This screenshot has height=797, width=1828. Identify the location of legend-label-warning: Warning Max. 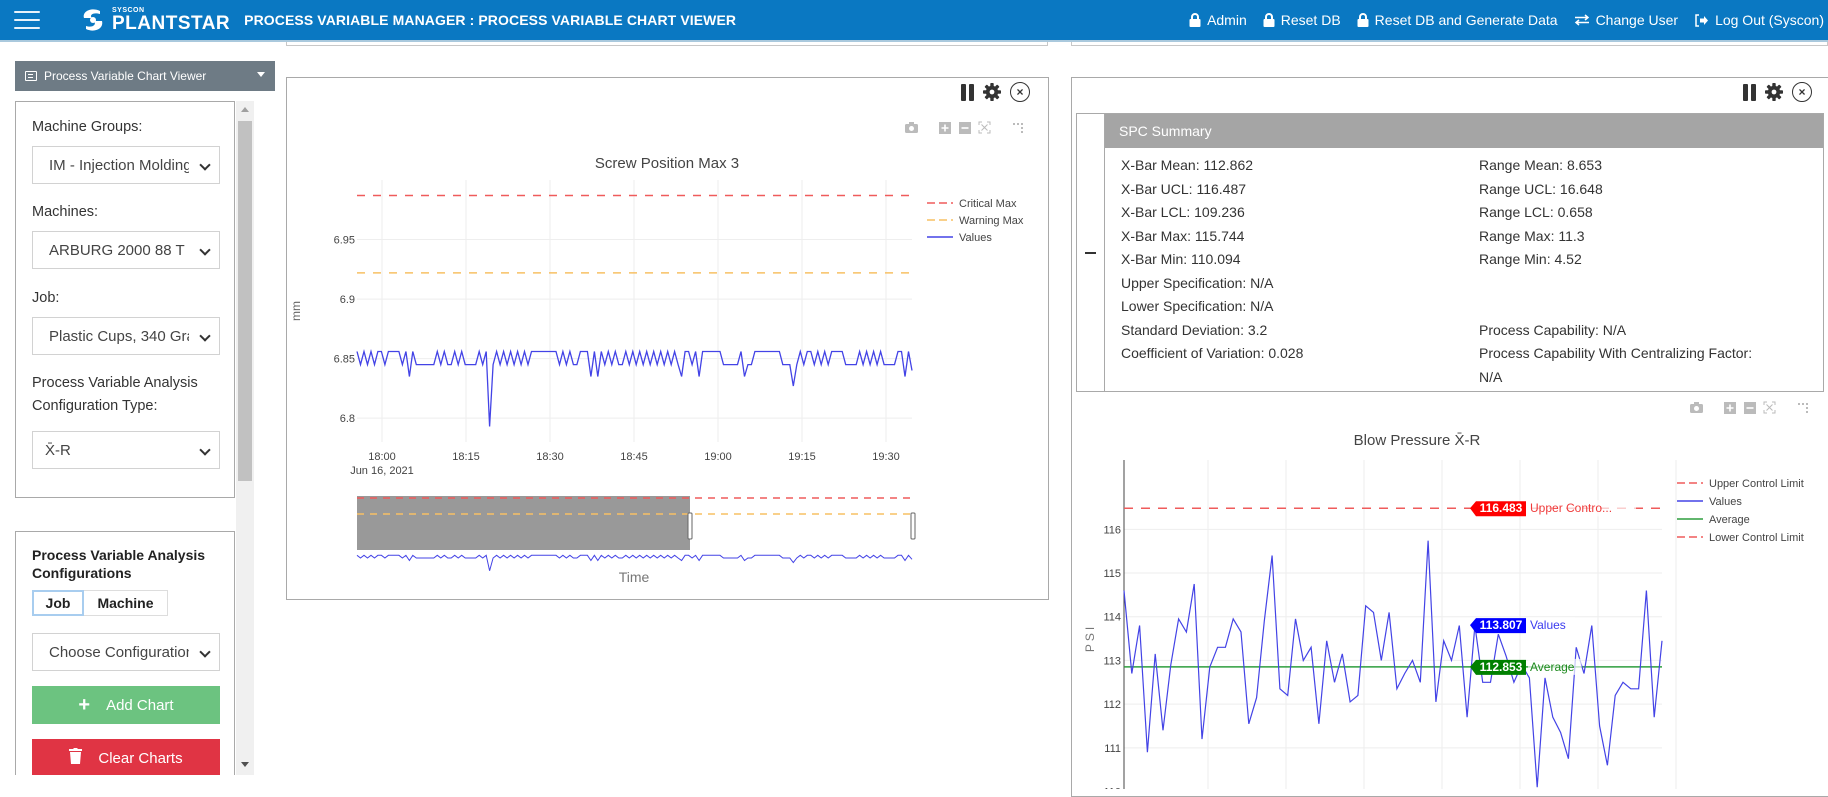
(991, 221).